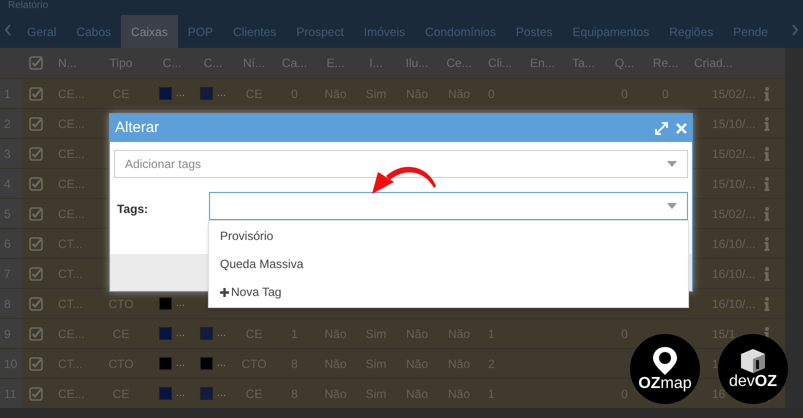 The height and width of the screenshot is (418, 803). Describe the element at coordinates (753, 361) in the screenshot. I see `cube-icon` at that location.